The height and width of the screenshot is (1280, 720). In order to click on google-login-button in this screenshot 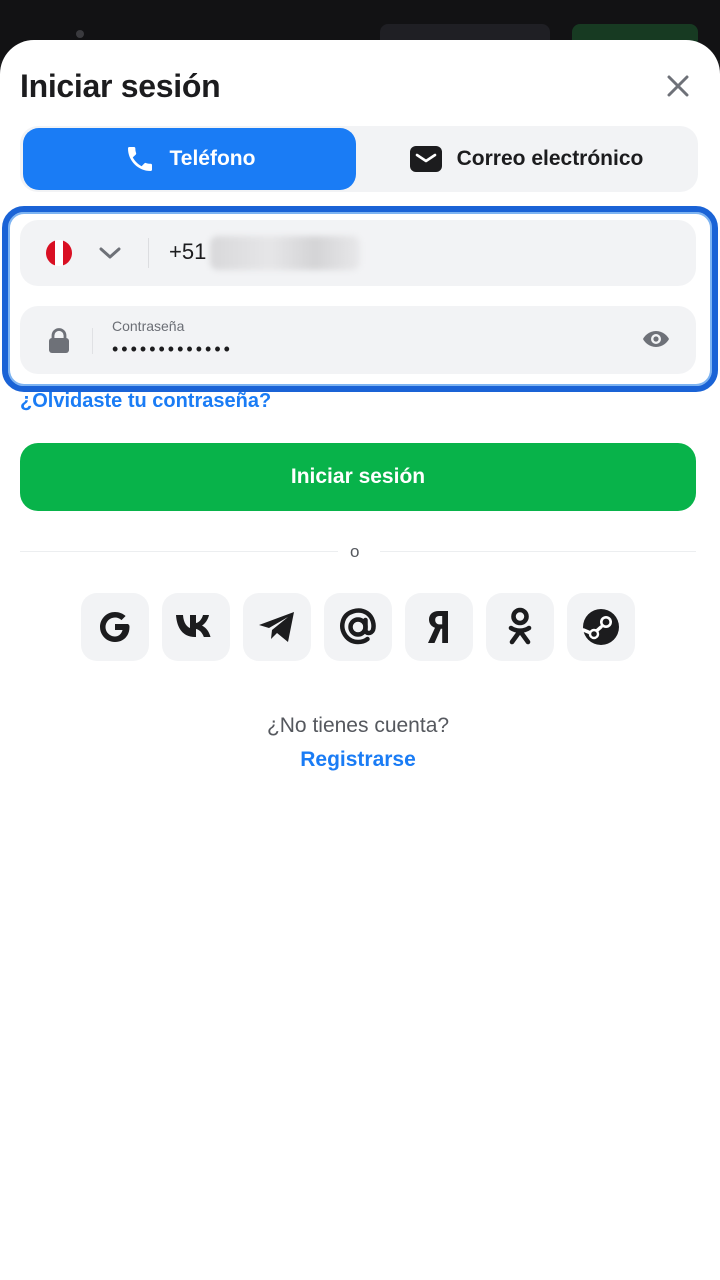, I will do `click(115, 627)`.